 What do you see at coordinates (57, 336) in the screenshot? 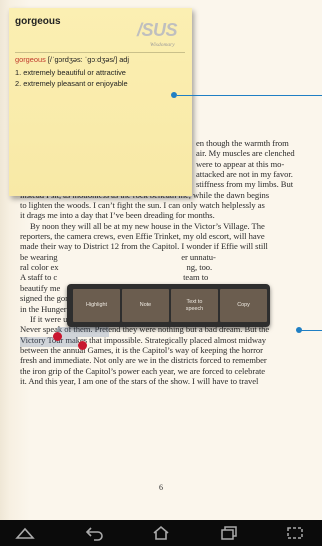
I see `selection-start-handle` at bounding box center [57, 336].